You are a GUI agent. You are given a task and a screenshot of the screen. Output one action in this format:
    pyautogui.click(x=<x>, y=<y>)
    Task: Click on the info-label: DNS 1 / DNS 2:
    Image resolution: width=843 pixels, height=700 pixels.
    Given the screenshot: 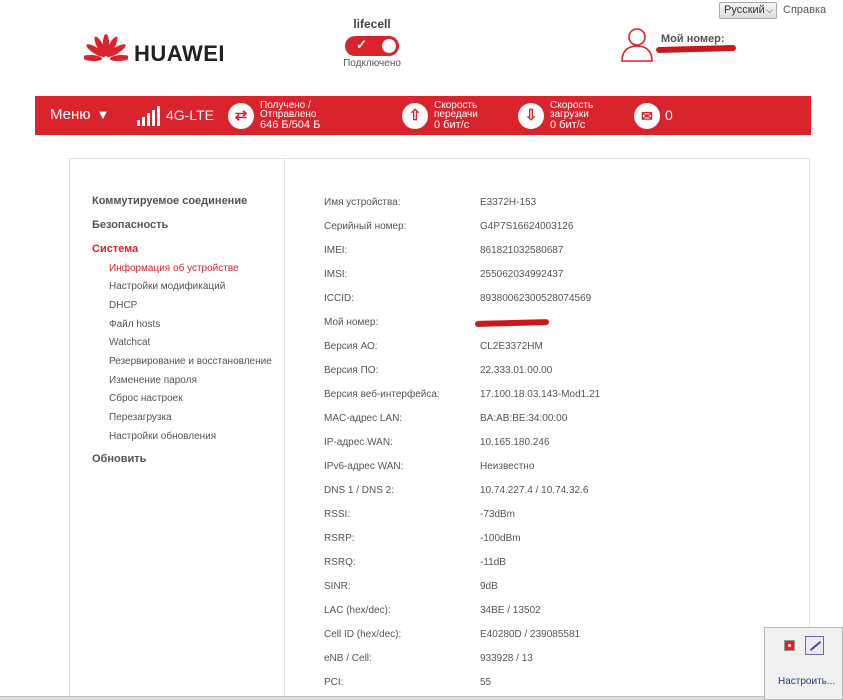 What is the action you would take?
    pyautogui.click(x=359, y=490)
    